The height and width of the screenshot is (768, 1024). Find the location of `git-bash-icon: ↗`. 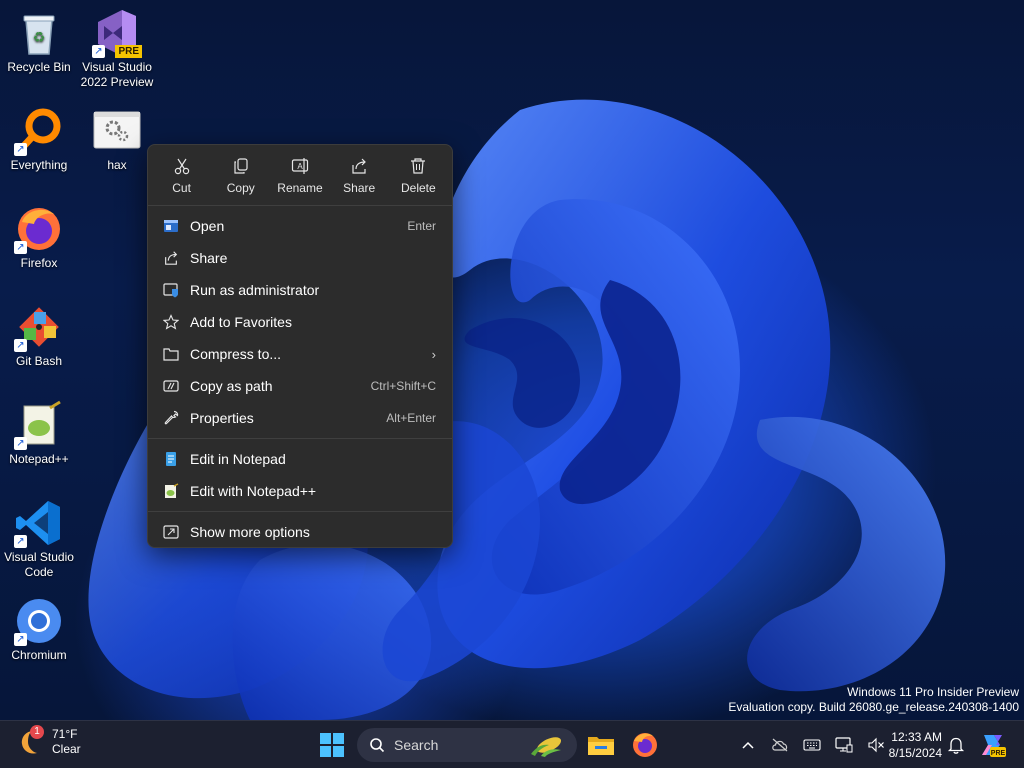

git-bash-icon: ↗ is located at coordinates (39, 327).